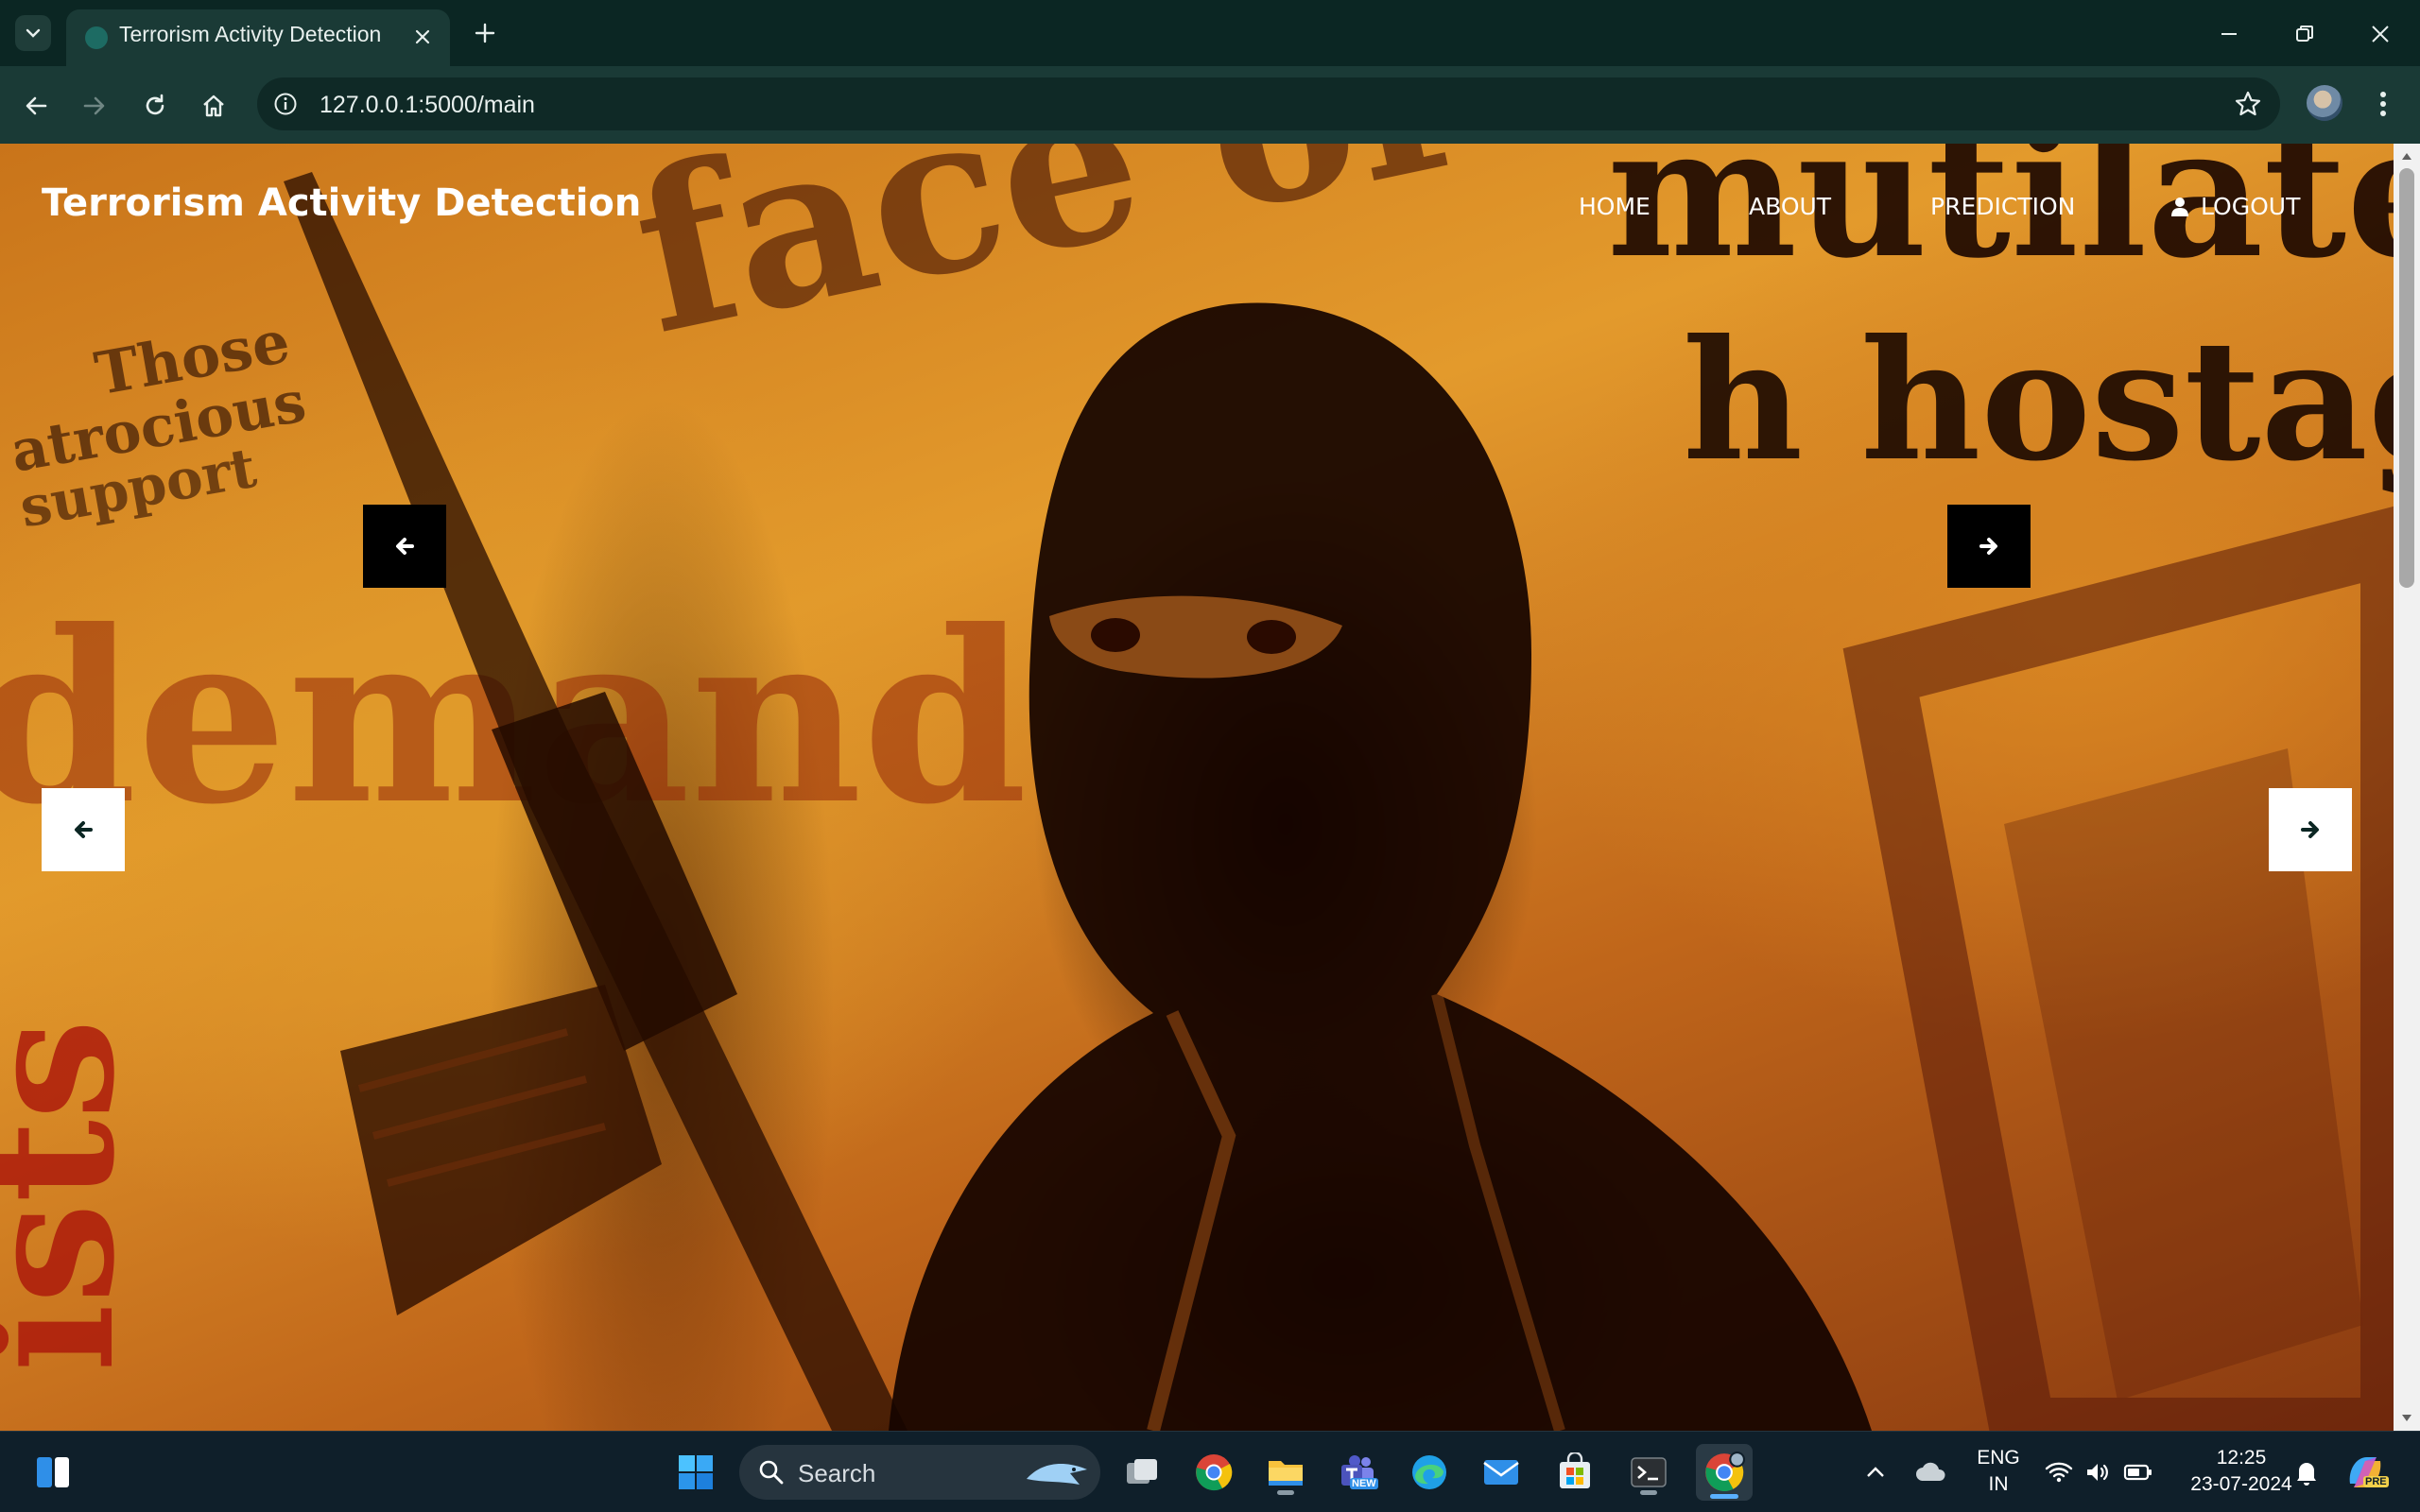 The image size is (2420, 1512). What do you see at coordinates (1357, 1472) in the screenshot?
I see `teams-icon: NEW` at bounding box center [1357, 1472].